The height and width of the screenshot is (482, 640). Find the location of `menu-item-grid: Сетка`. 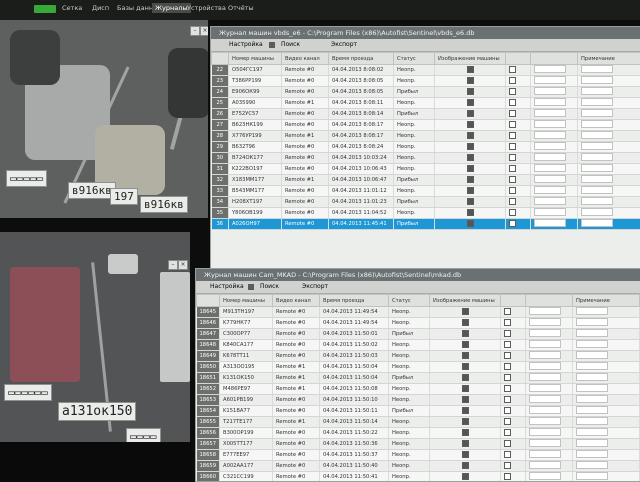

menu-item-grid: Сетка is located at coordinates (72, 8).